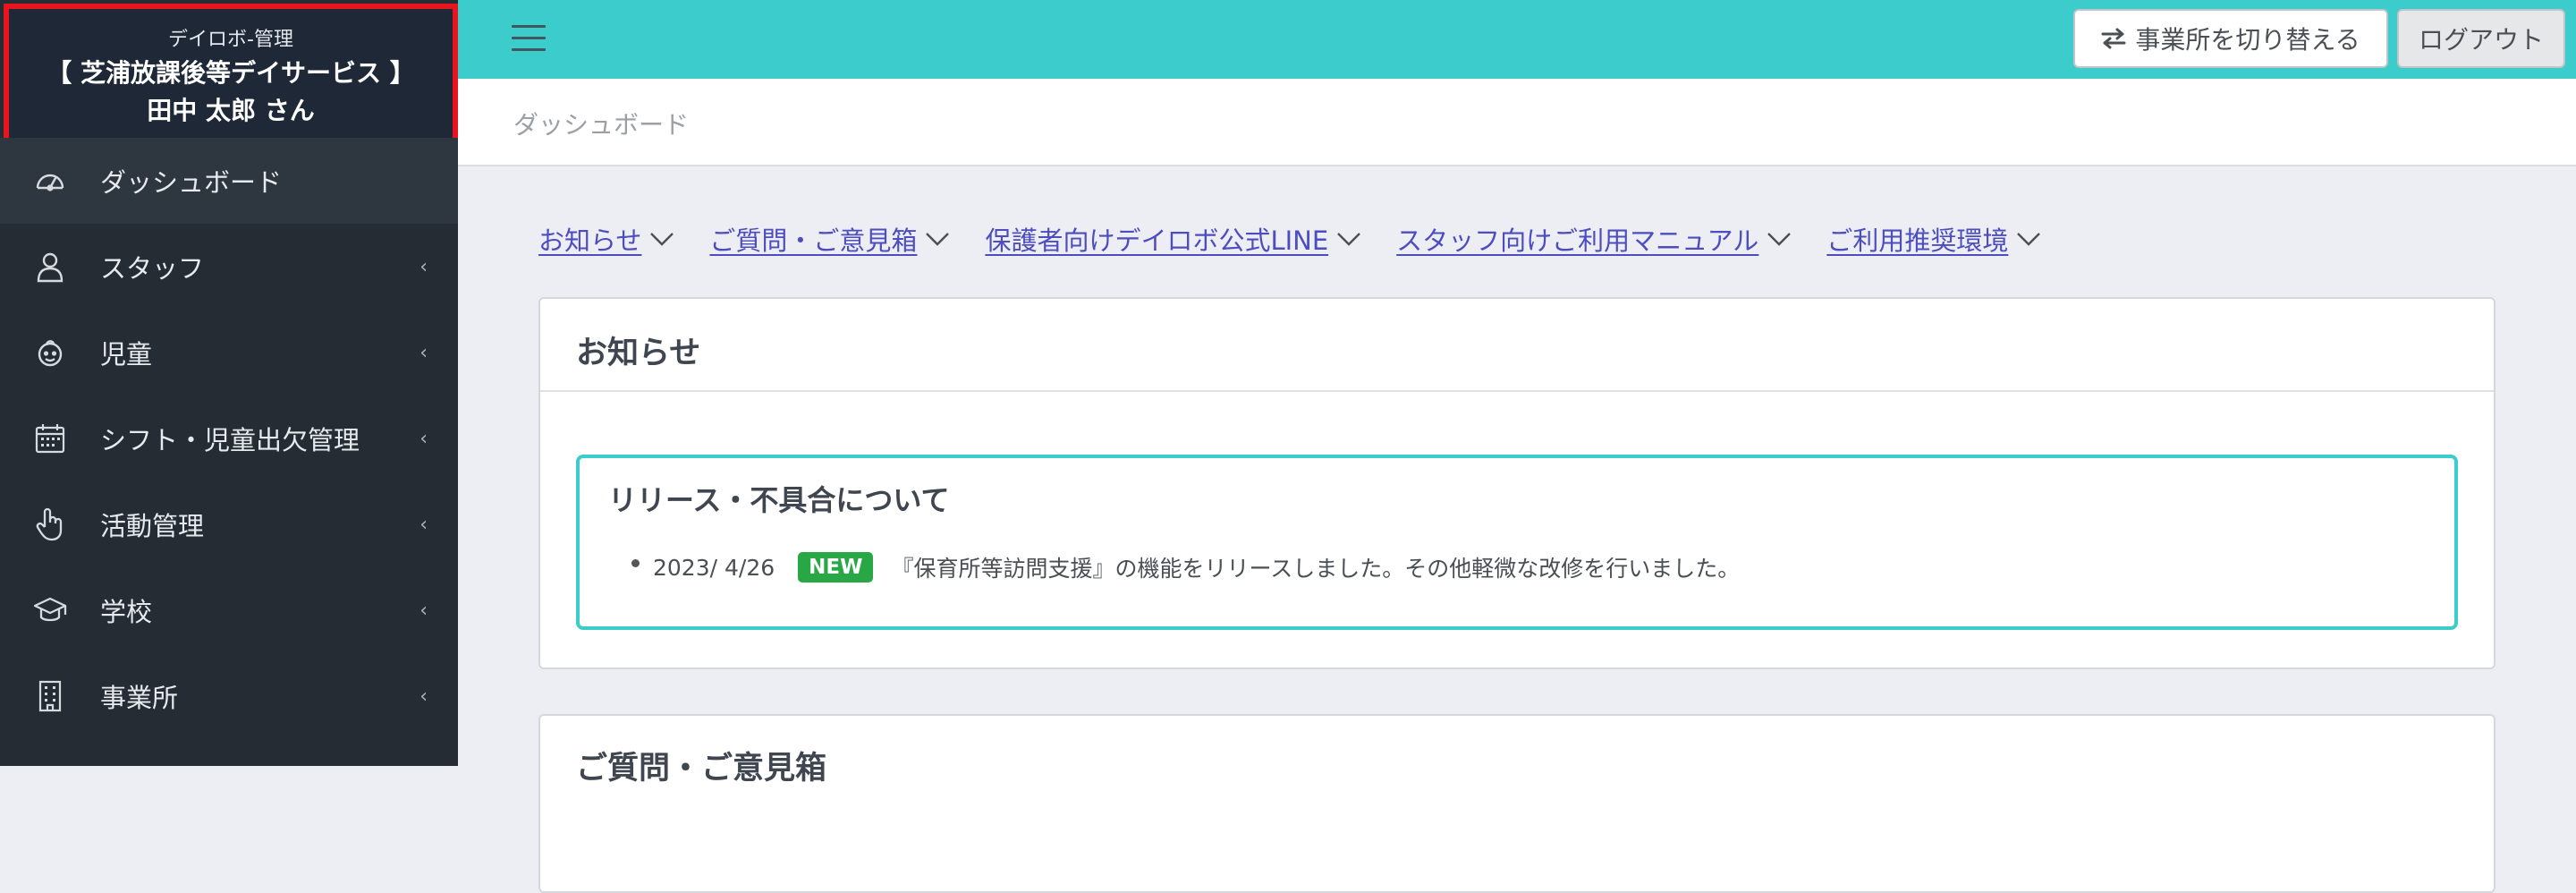  What do you see at coordinates (50, 352) in the screenshot?
I see `child-icon` at bounding box center [50, 352].